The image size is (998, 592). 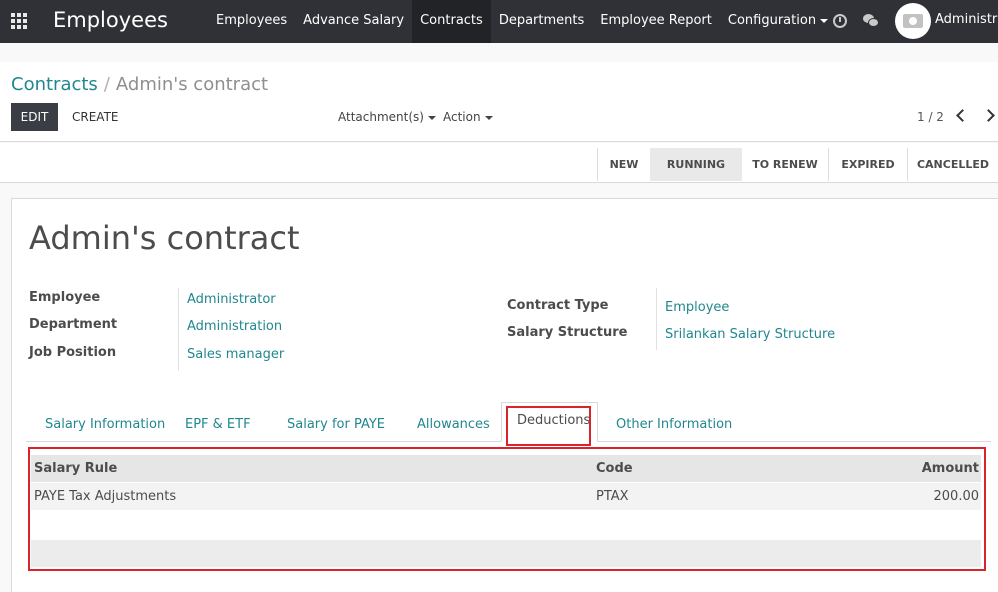 What do you see at coordinates (234, 326) in the screenshot?
I see `department-value: Administration` at bounding box center [234, 326].